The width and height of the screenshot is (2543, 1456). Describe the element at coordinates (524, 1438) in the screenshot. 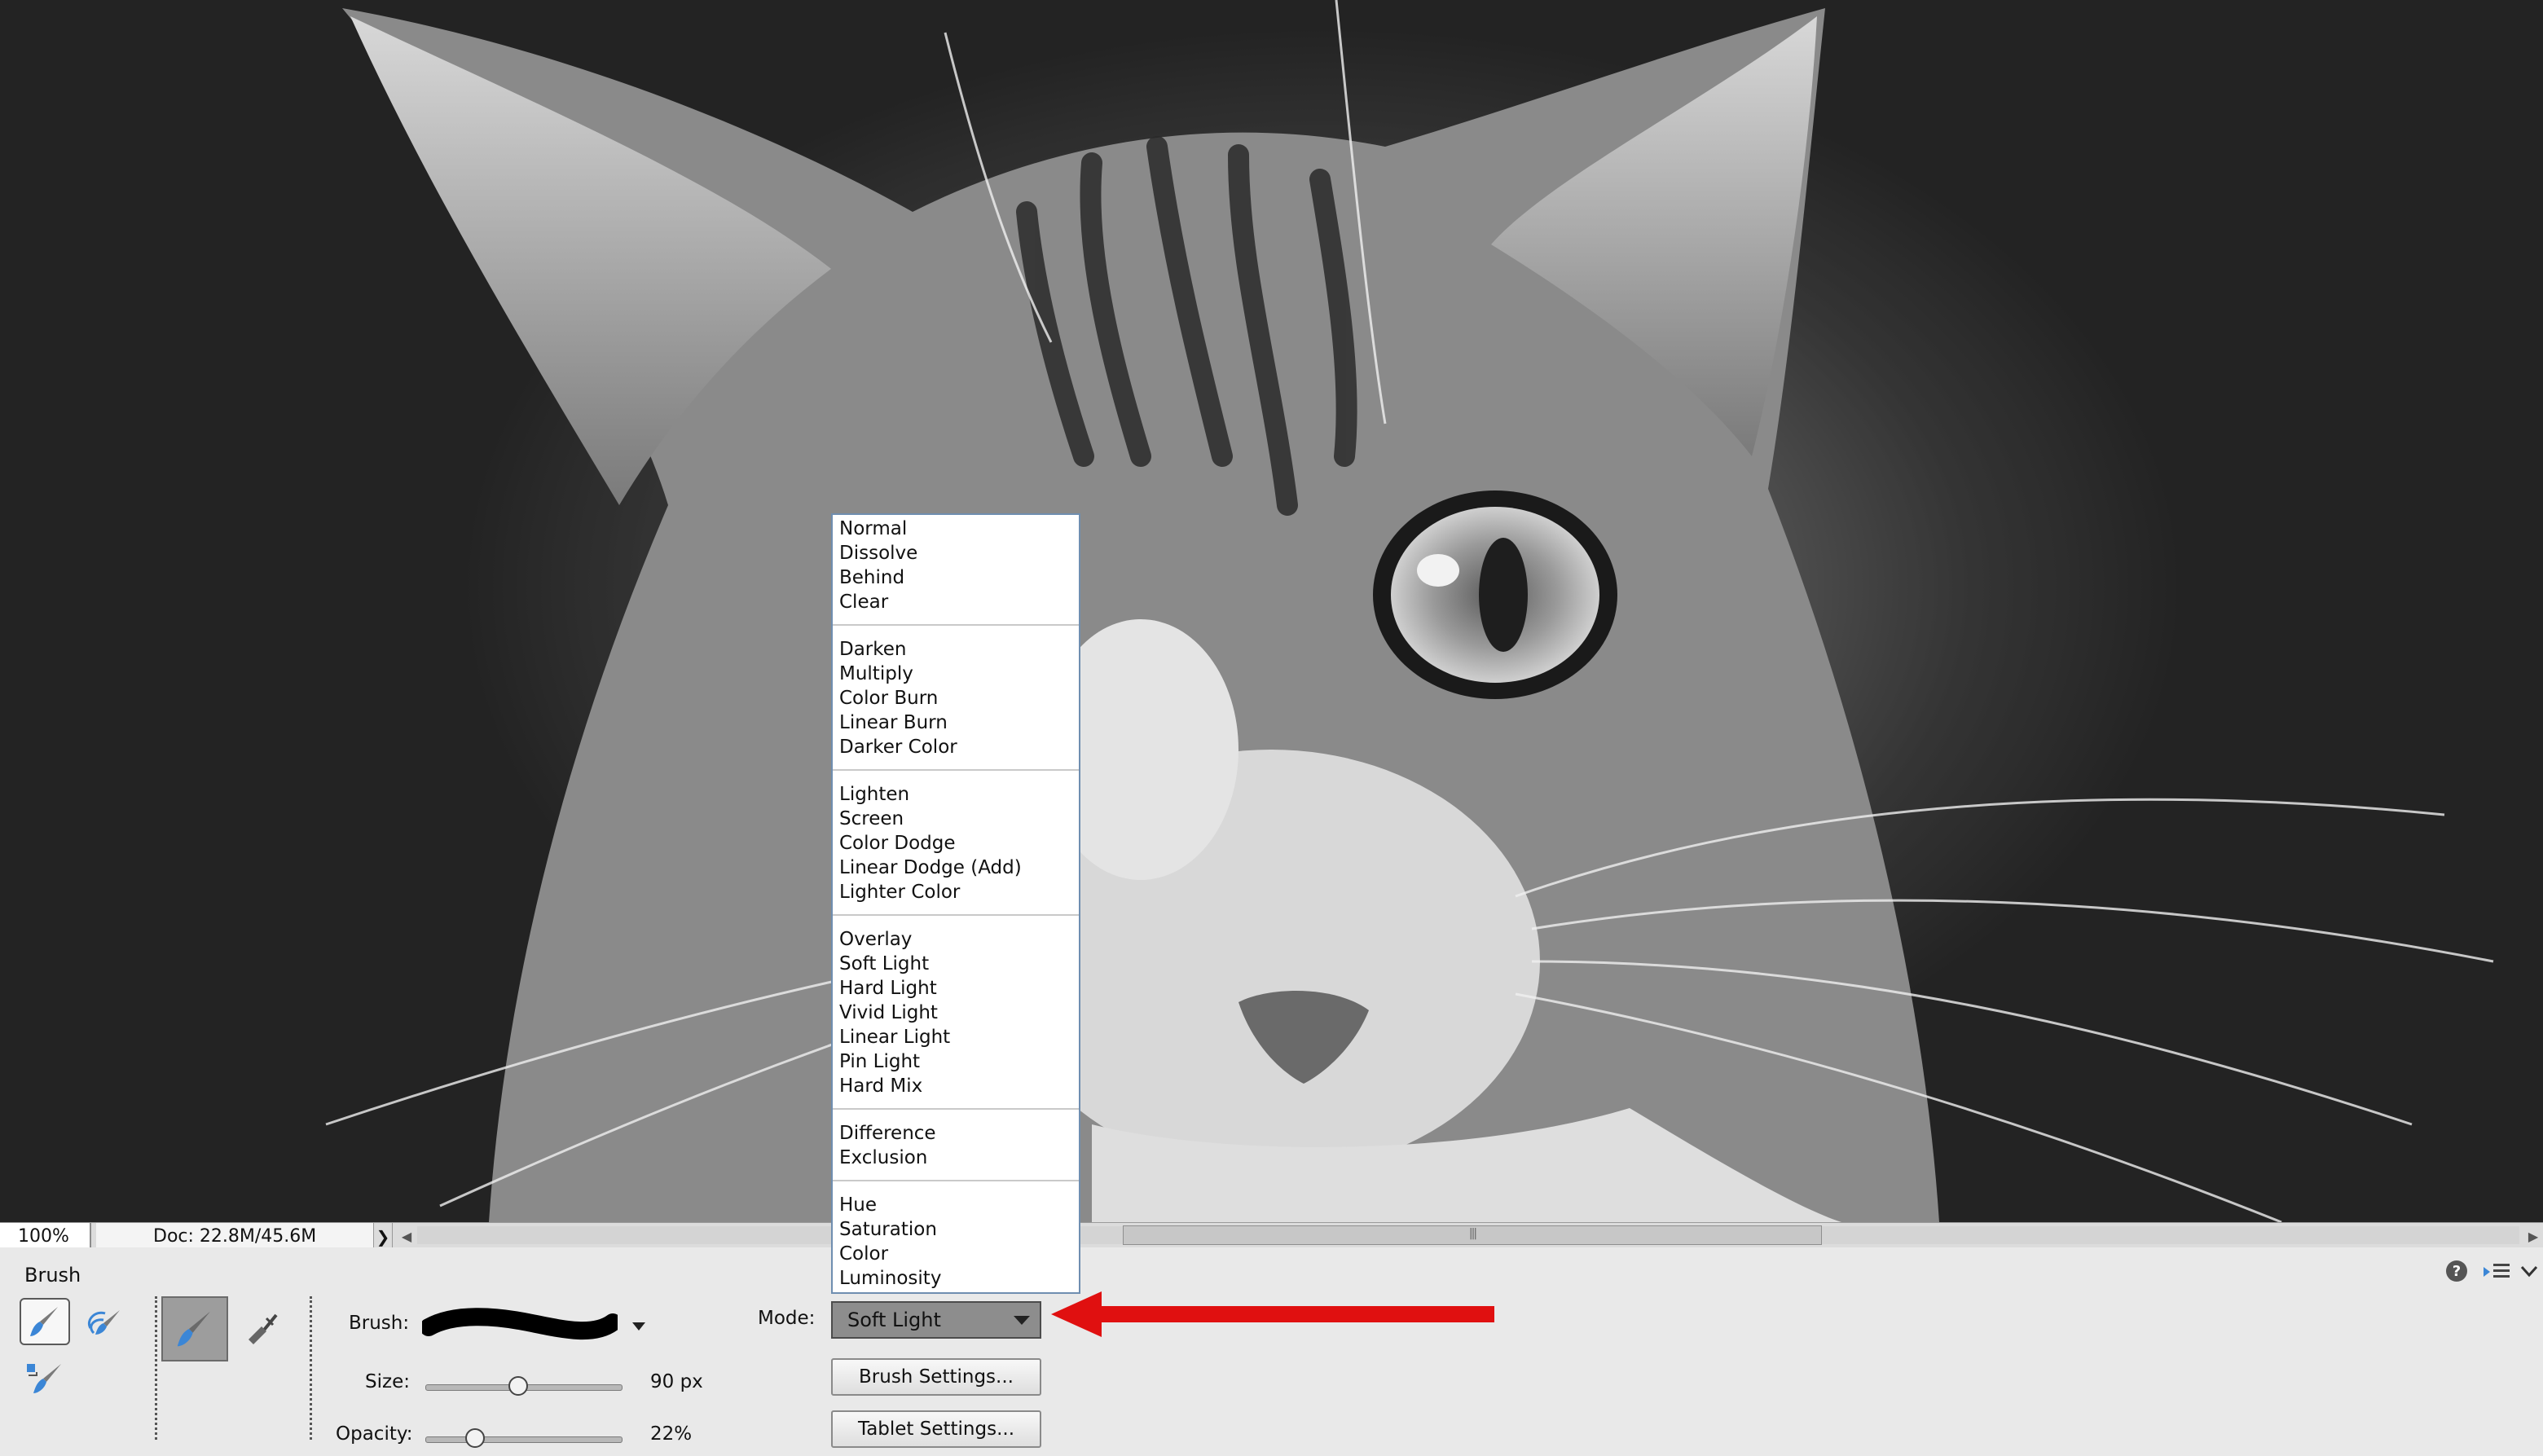

I see `opacity-slider` at that location.